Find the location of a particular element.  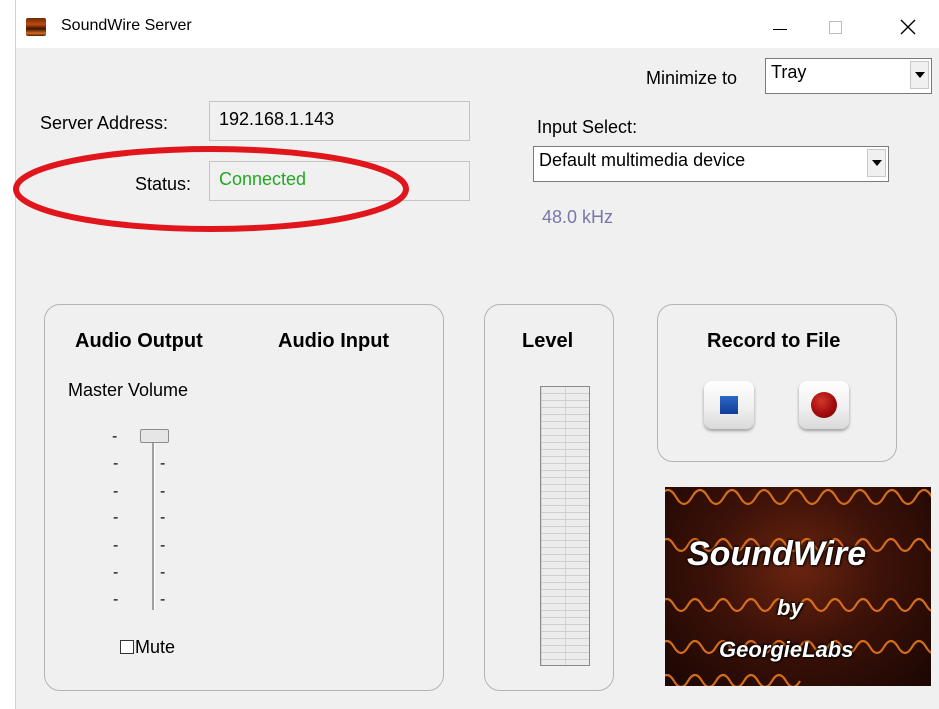

server-address-value: 192.168.1.143 is located at coordinates (277, 119).